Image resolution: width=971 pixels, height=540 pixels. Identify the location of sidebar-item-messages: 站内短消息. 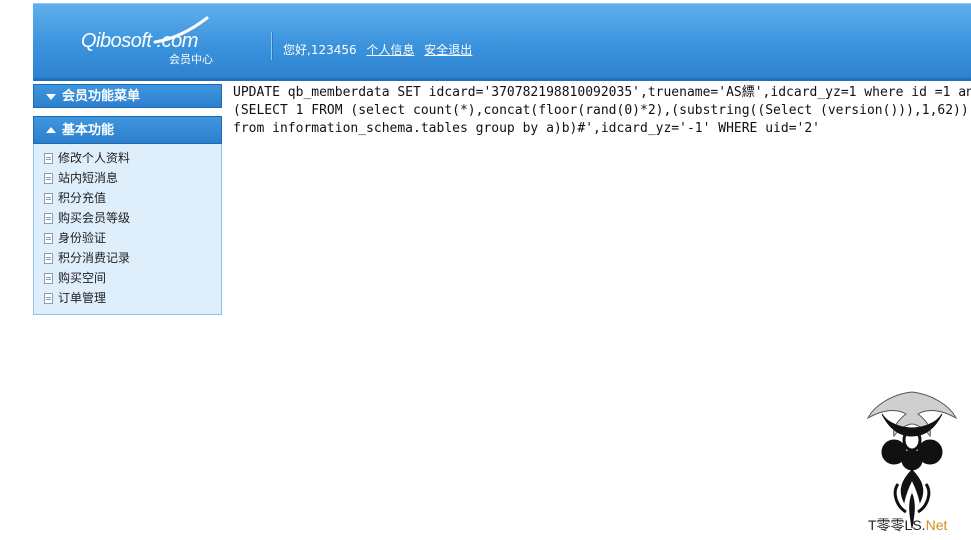
(127, 178).